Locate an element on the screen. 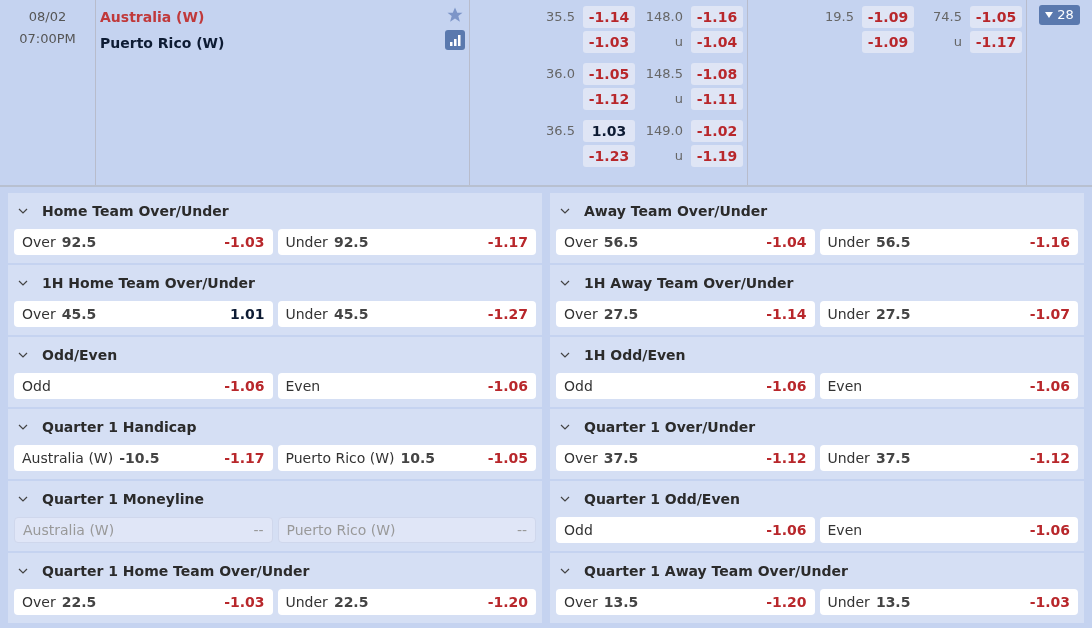 Image resolution: width=1092 pixels, height=628 pixels. odds-button: -1.03 is located at coordinates (609, 42).